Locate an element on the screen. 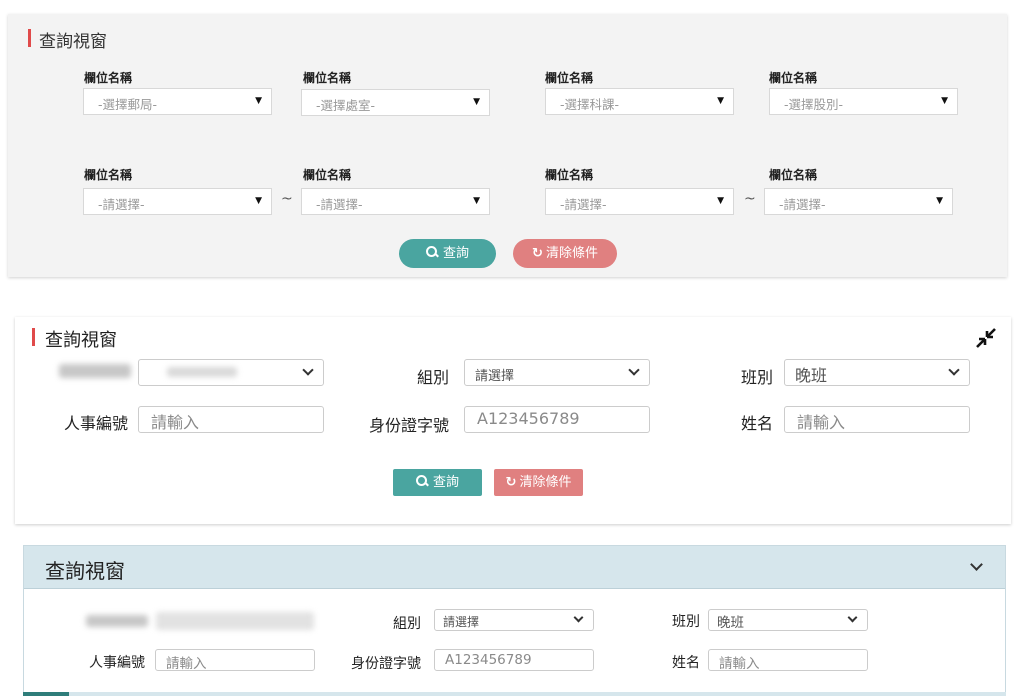 This screenshot has height=696, width=1024. redacted-value is located at coordinates (202, 372).